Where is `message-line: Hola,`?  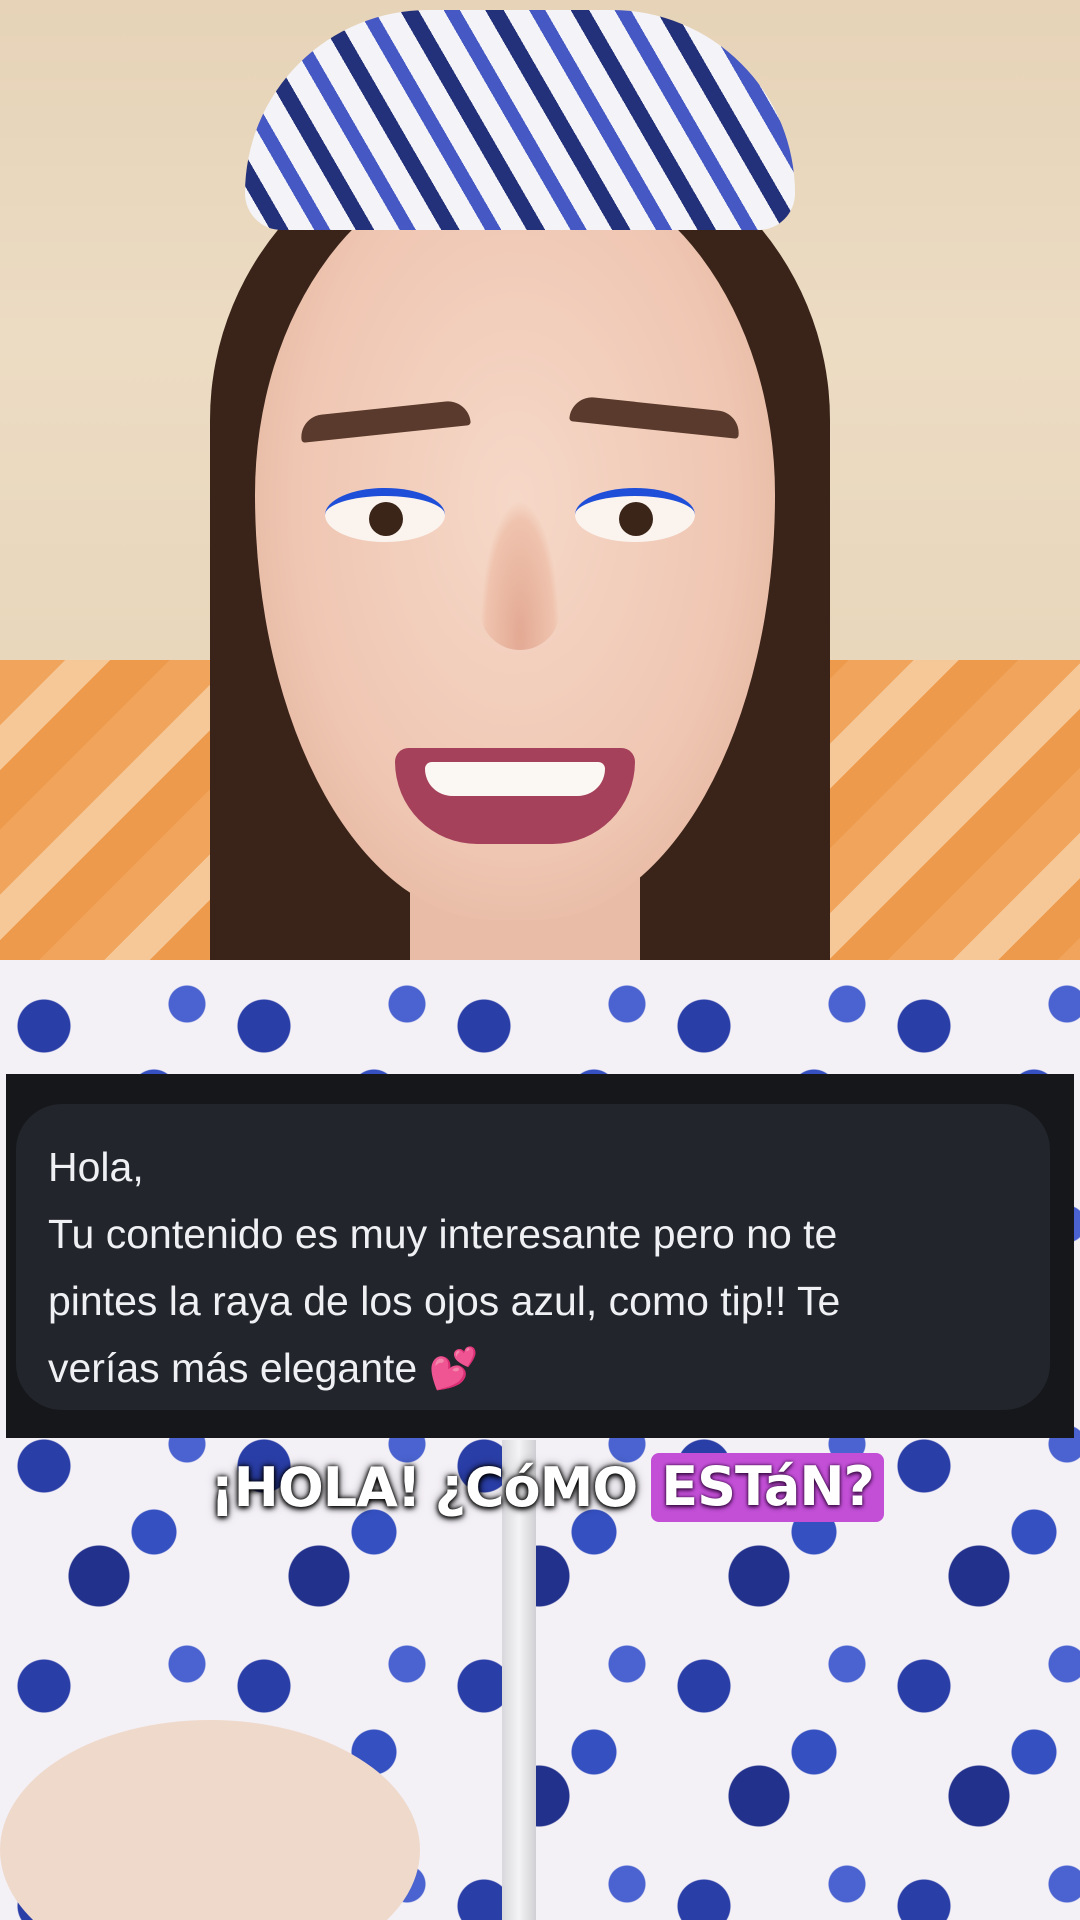 message-line: Hola, is located at coordinates (96, 1167).